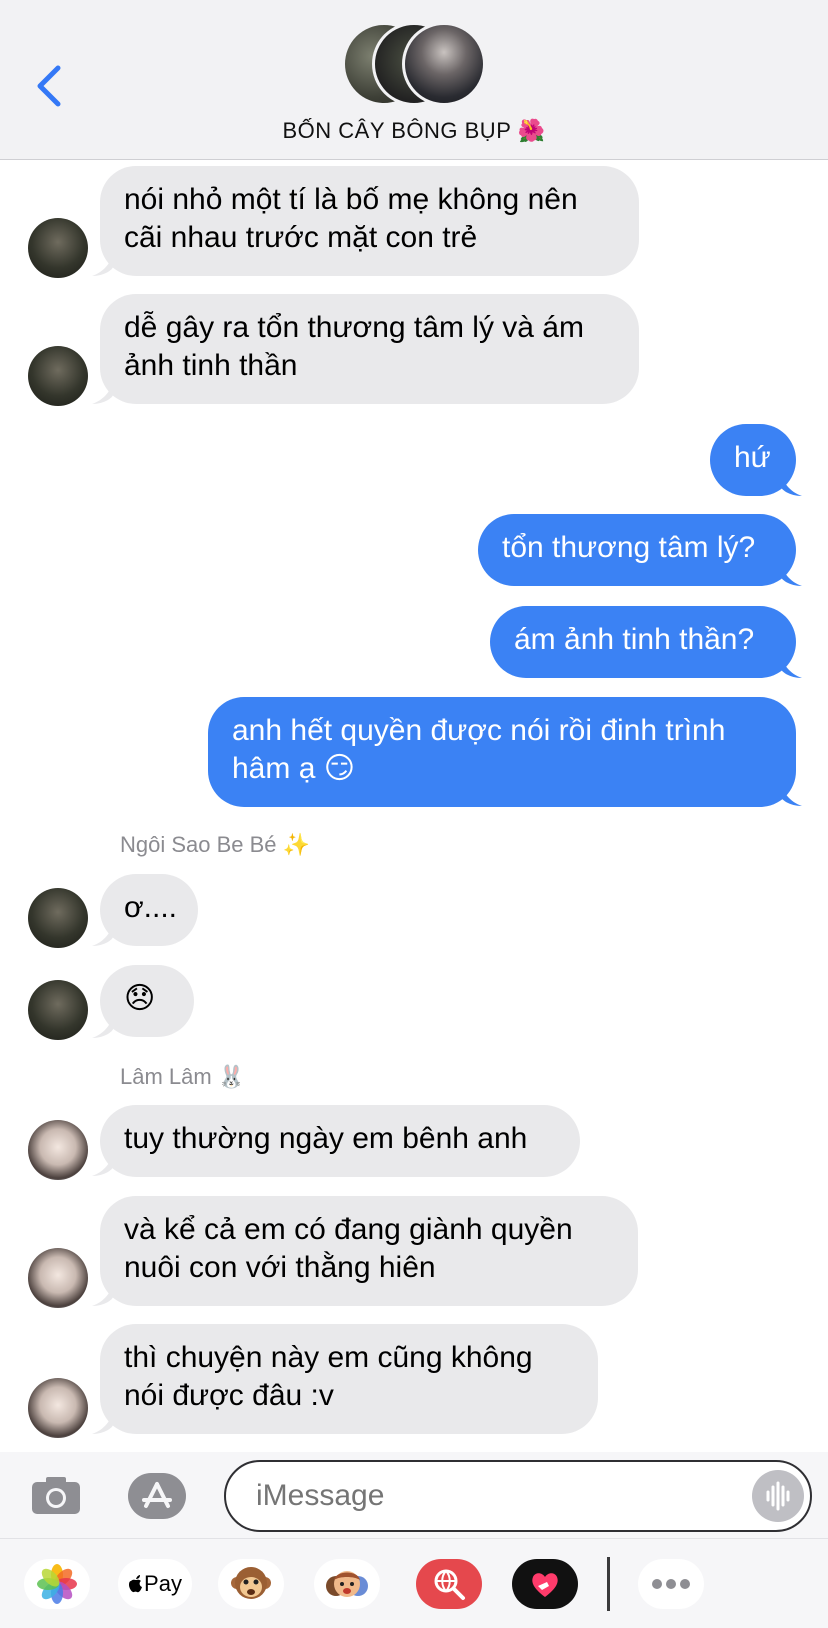  I want to click on chevron-left-icon, so click(49, 86).